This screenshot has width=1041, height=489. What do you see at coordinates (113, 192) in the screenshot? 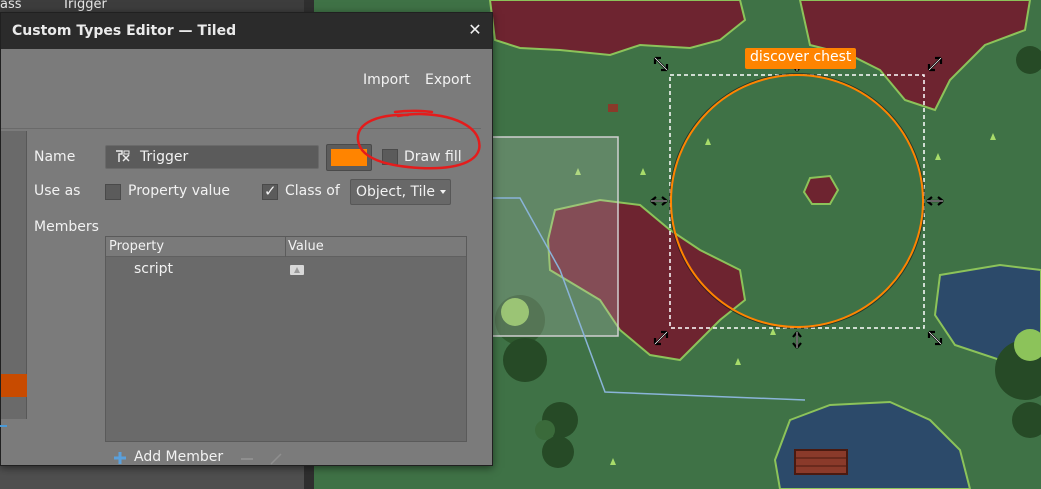
I see `property-value-checkbox` at bounding box center [113, 192].